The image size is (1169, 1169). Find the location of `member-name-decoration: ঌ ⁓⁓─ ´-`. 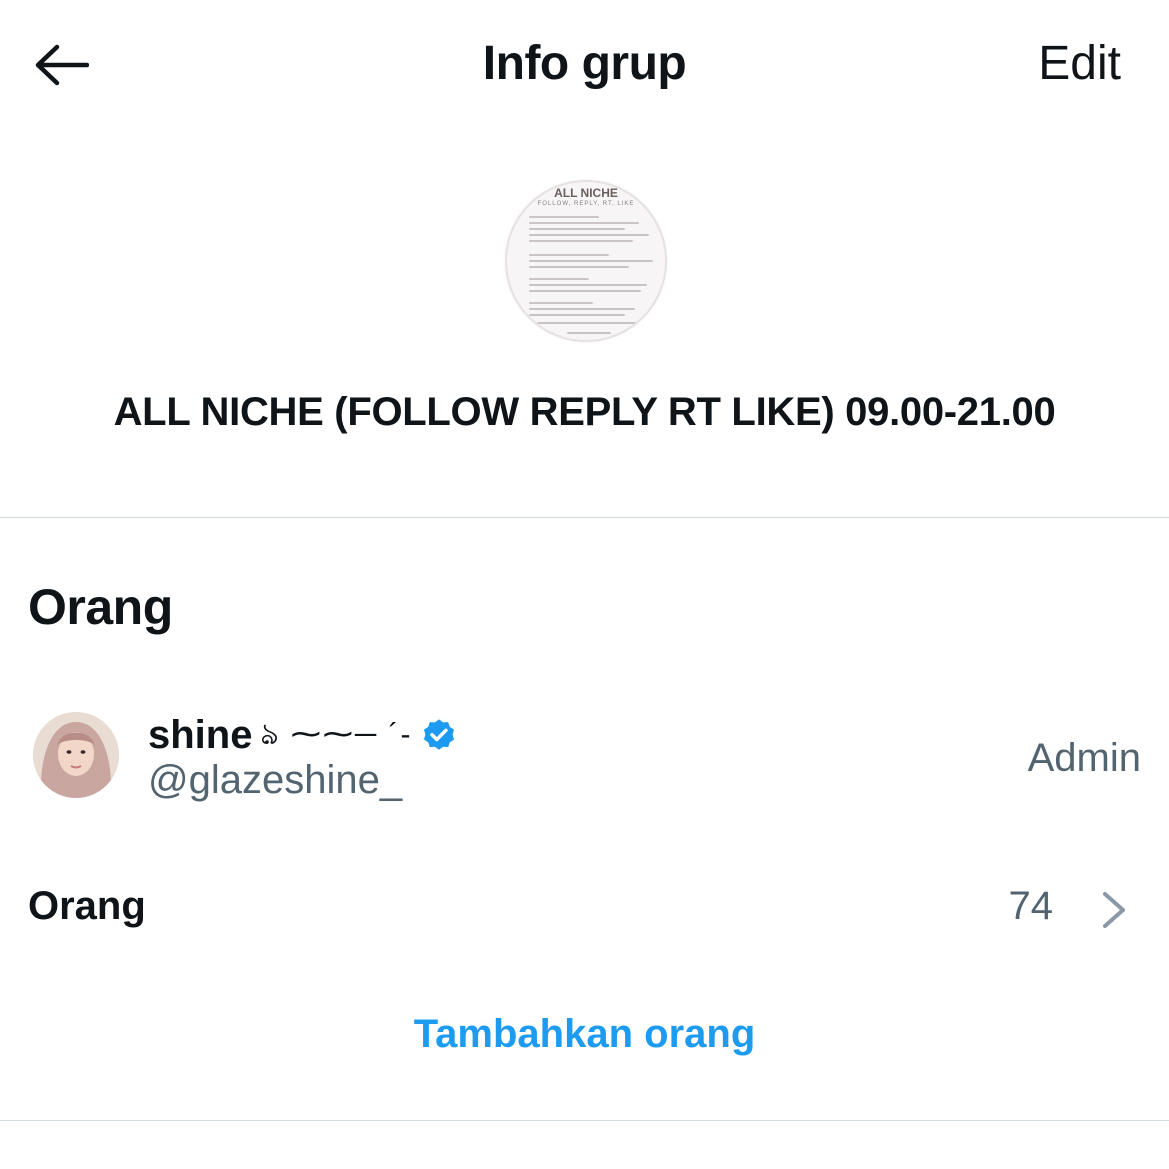

member-name-decoration: ঌ ⁓⁓─ ´- is located at coordinates (336, 734).